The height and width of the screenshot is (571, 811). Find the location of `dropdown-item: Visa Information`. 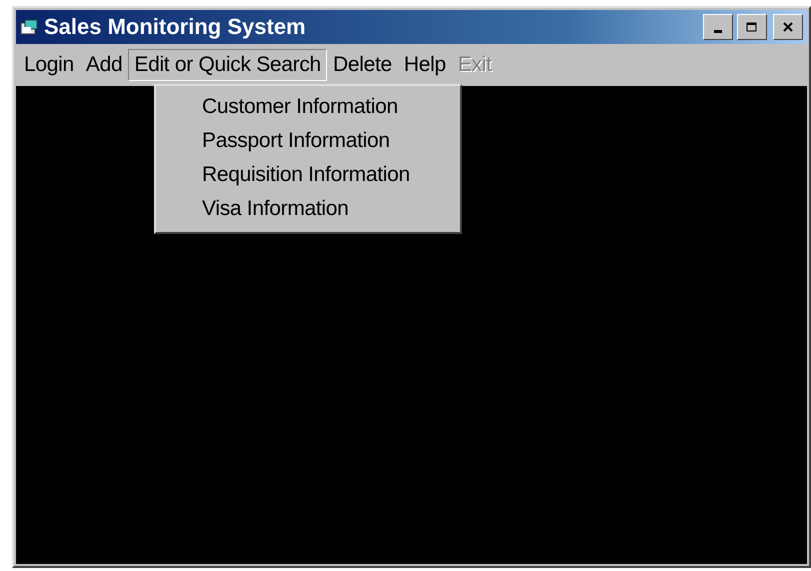

dropdown-item: Visa Information is located at coordinates (308, 210).